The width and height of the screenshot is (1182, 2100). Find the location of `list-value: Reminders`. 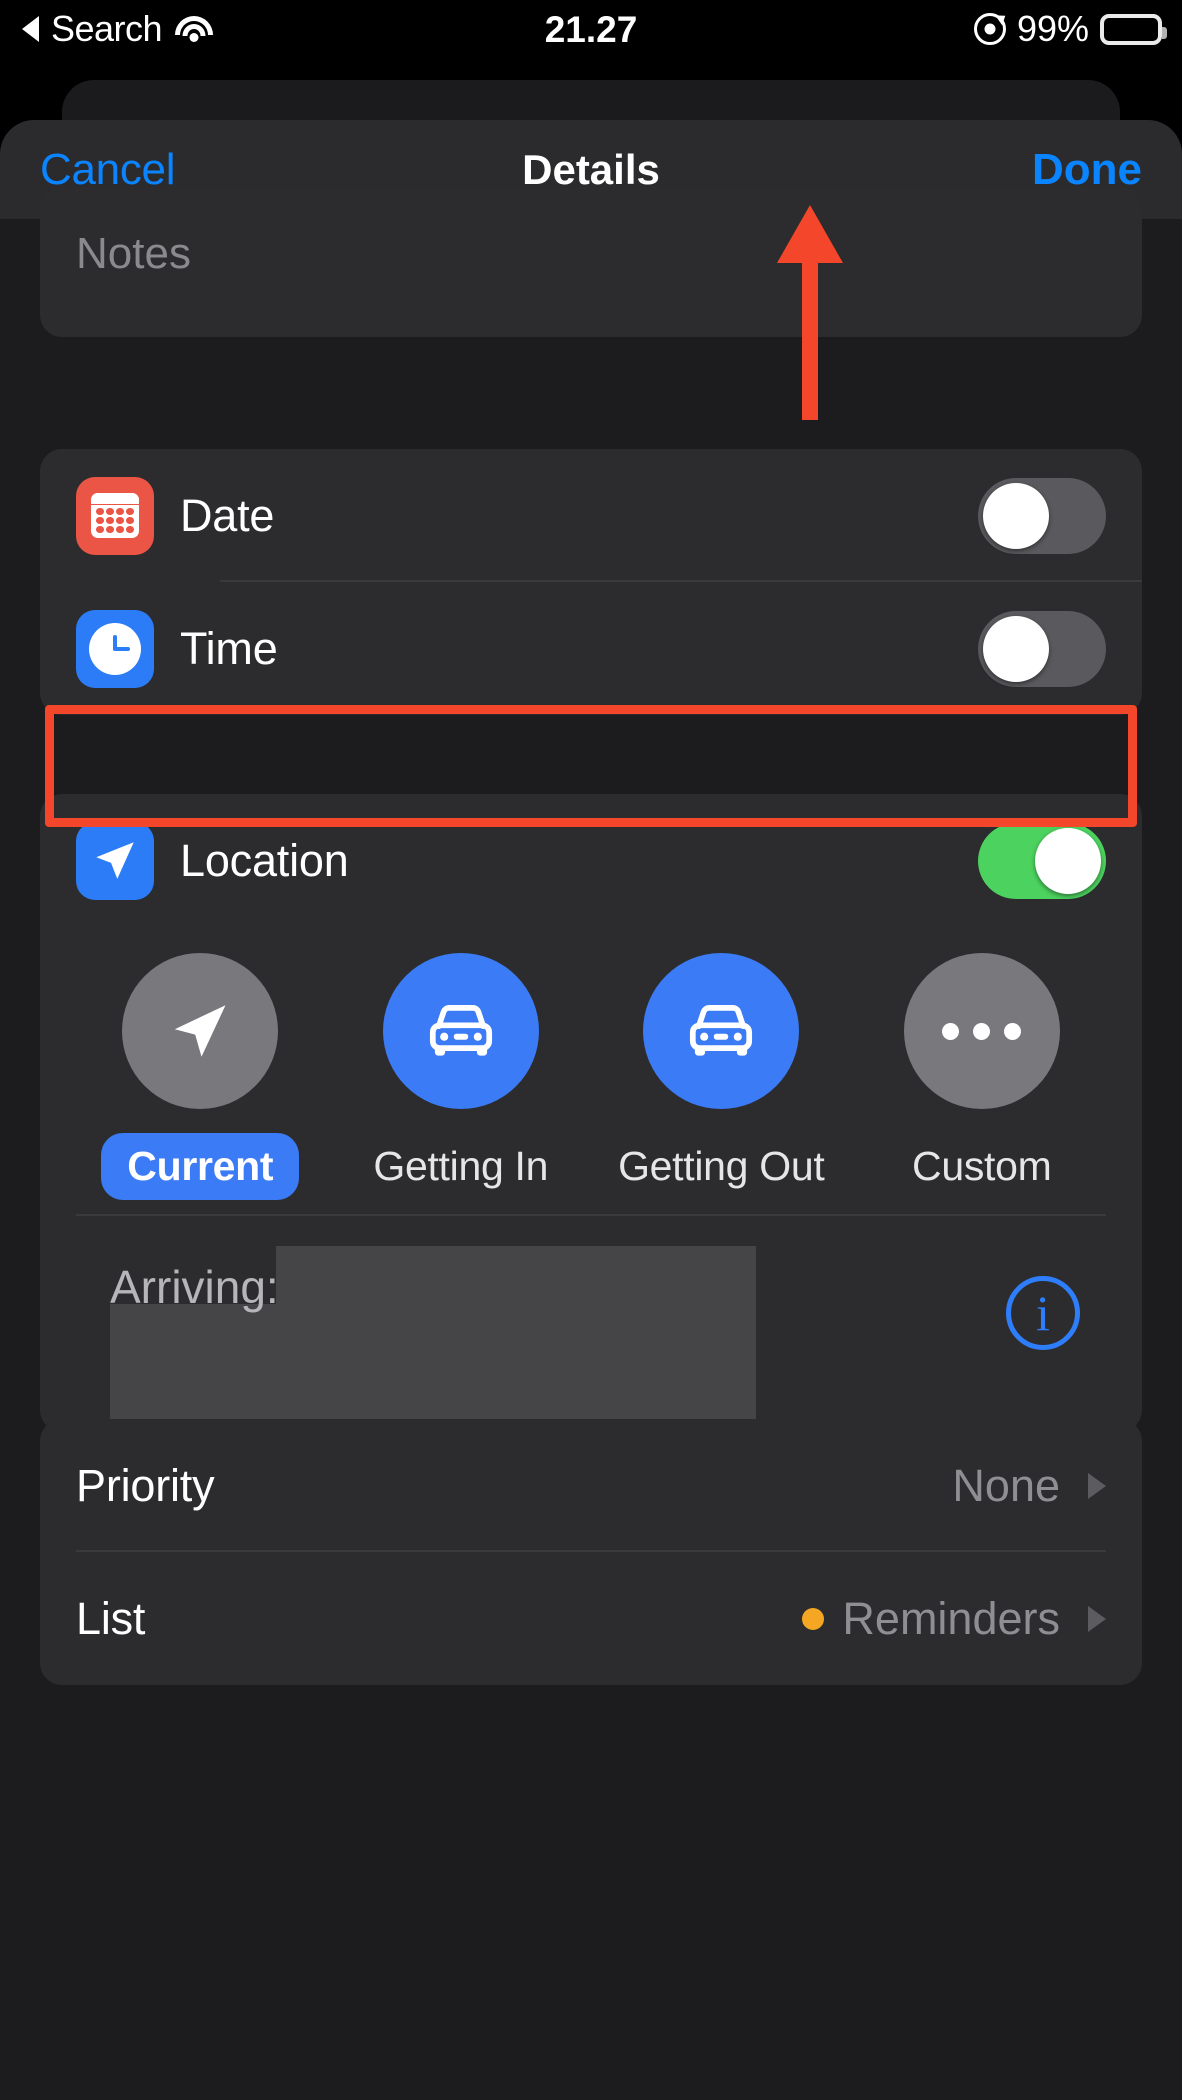

list-value: Reminders is located at coordinates (951, 1618).